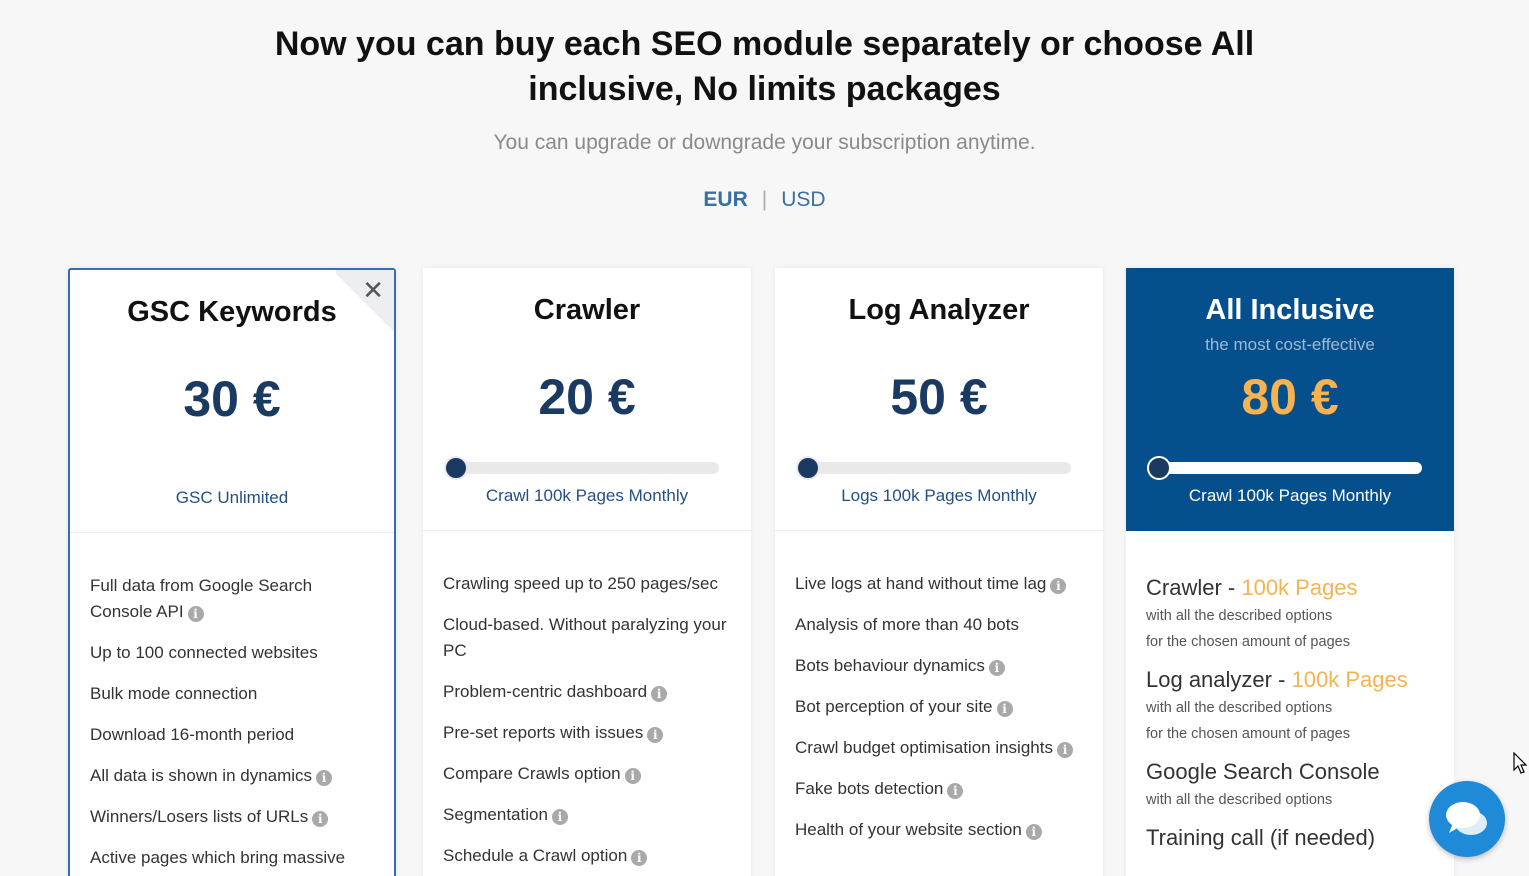 The width and height of the screenshot is (1529, 876). I want to click on feature-item: Problem-centric dashboard i, so click(587, 692).